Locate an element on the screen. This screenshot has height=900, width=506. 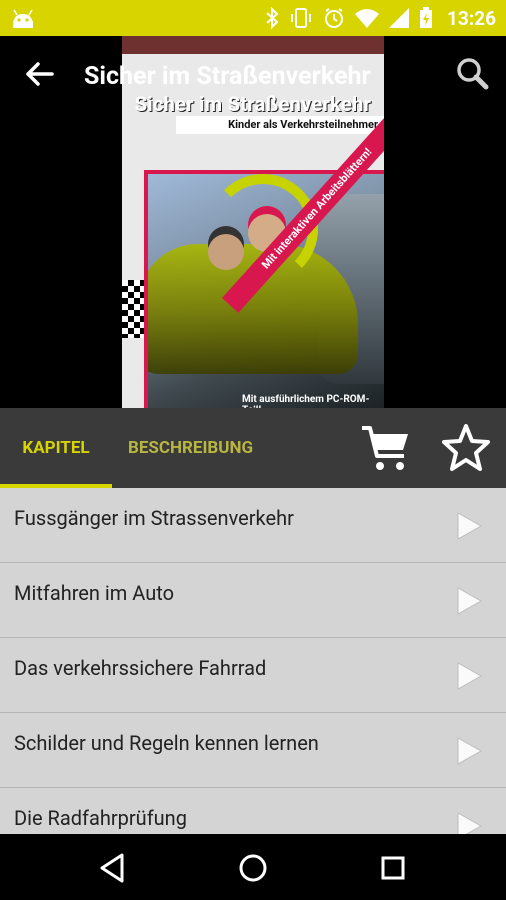
cover-top-band is located at coordinates (253, 45).